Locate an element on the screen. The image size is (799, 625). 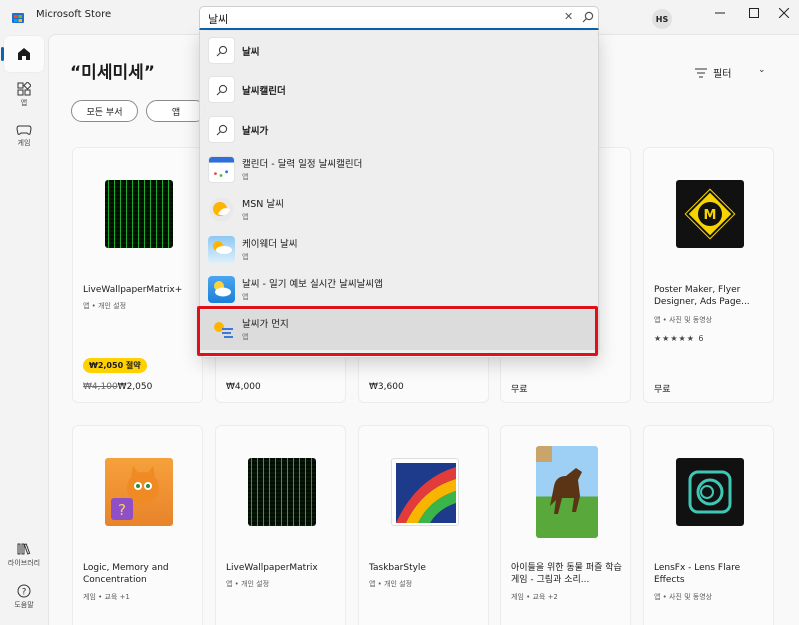
minimize-button is located at coordinates (720, 13).